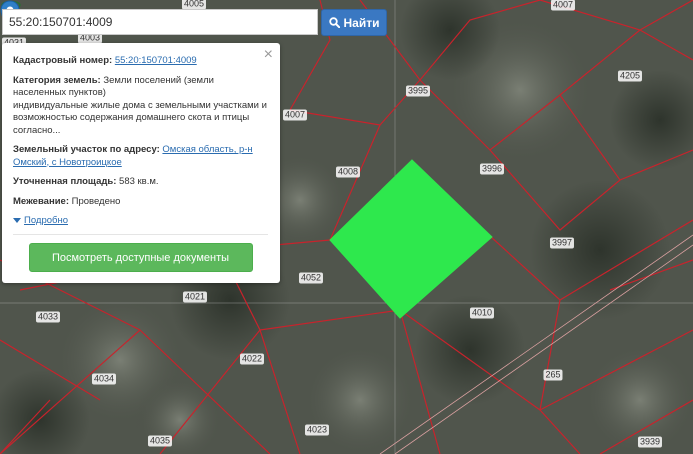 This screenshot has height=454, width=693. What do you see at coordinates (17, 220) in the screenshot?
I see `caret-down-icon` at bounding box center [17, 220].